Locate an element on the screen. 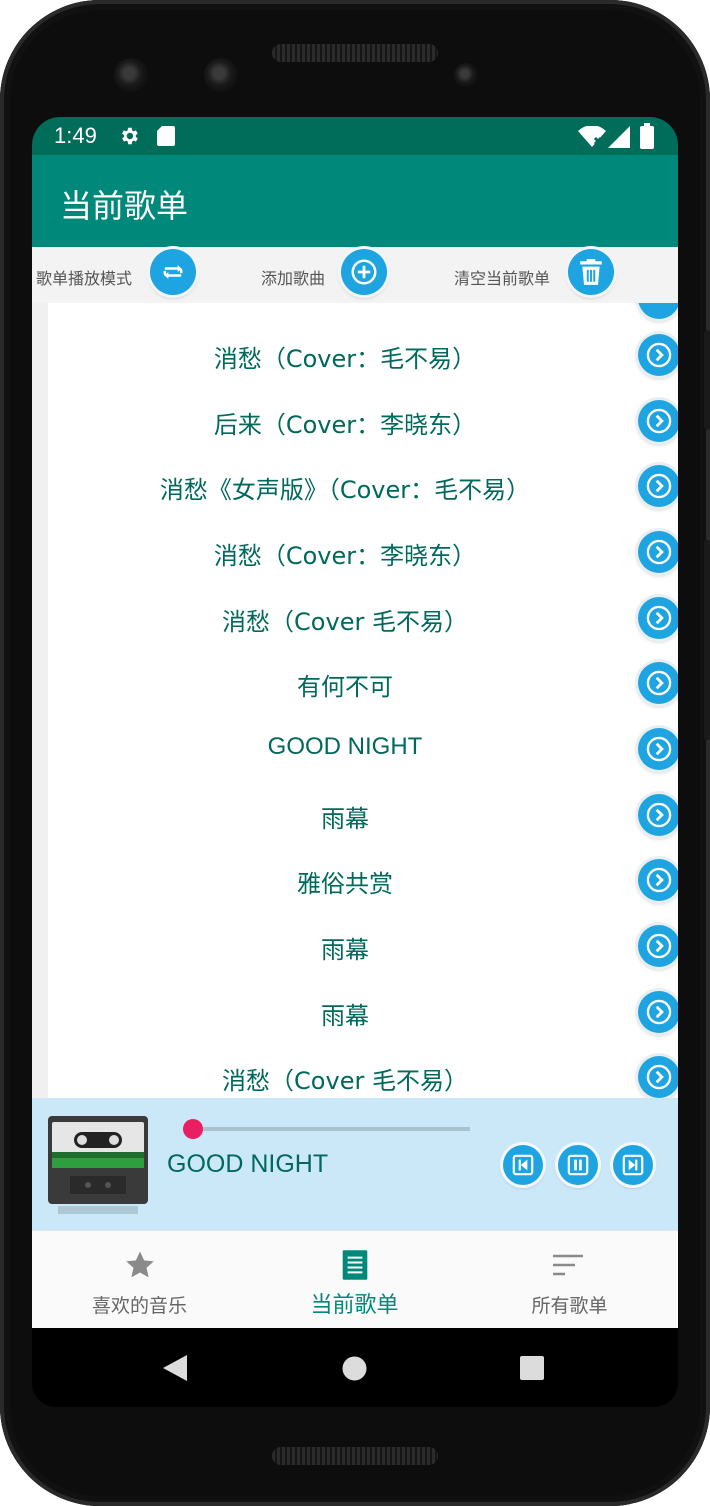 This screenshot has height=1506, width=710. recents-icon is located at coordinates (532, 1368).